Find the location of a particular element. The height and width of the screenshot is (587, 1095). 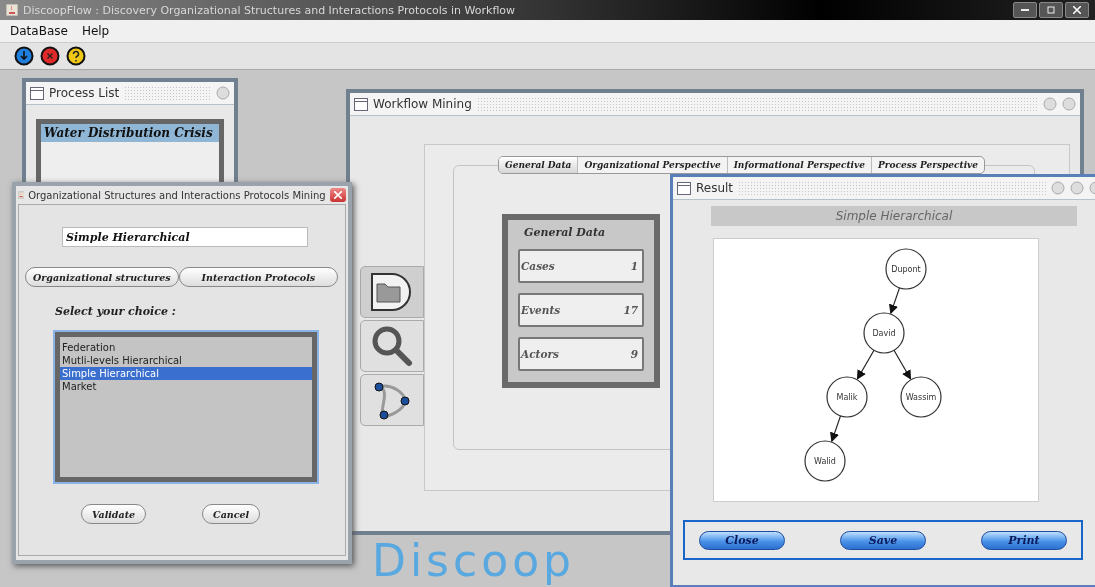

choice-item: Market is located at coordinates (186, 386).